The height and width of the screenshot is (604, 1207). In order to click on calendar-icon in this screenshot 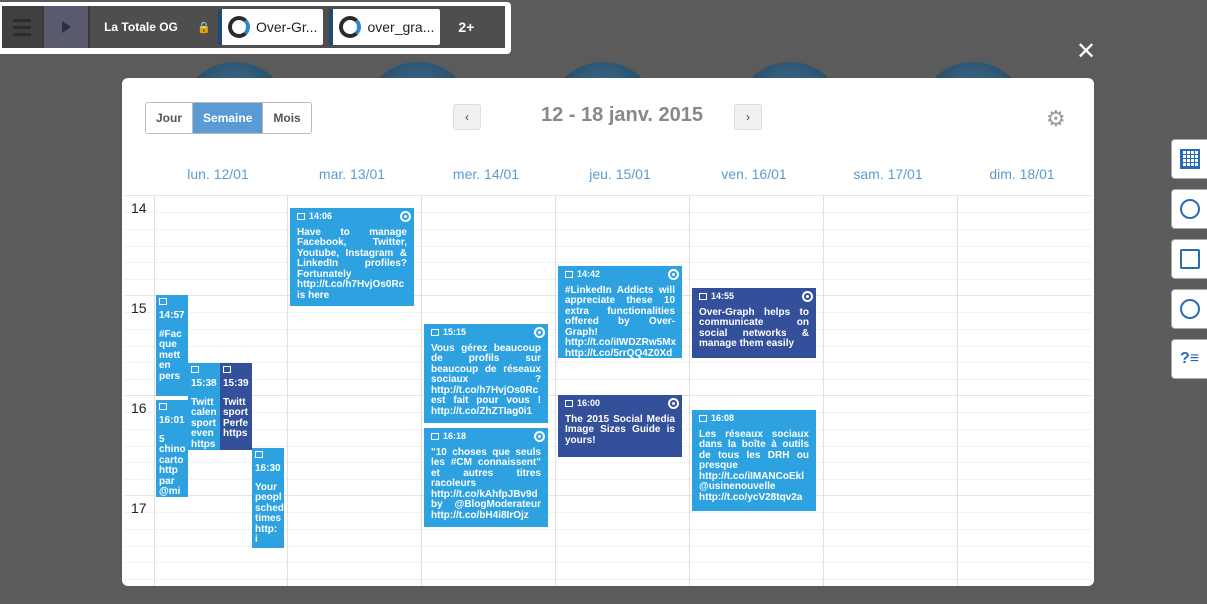, I will do `click(1189, 159)`.